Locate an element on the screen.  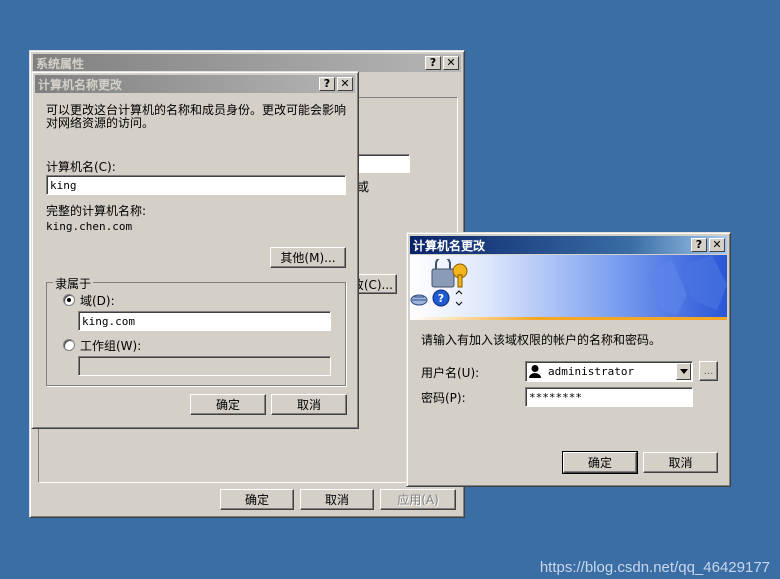
username-value: administrator is located at coordinates (591, 371).